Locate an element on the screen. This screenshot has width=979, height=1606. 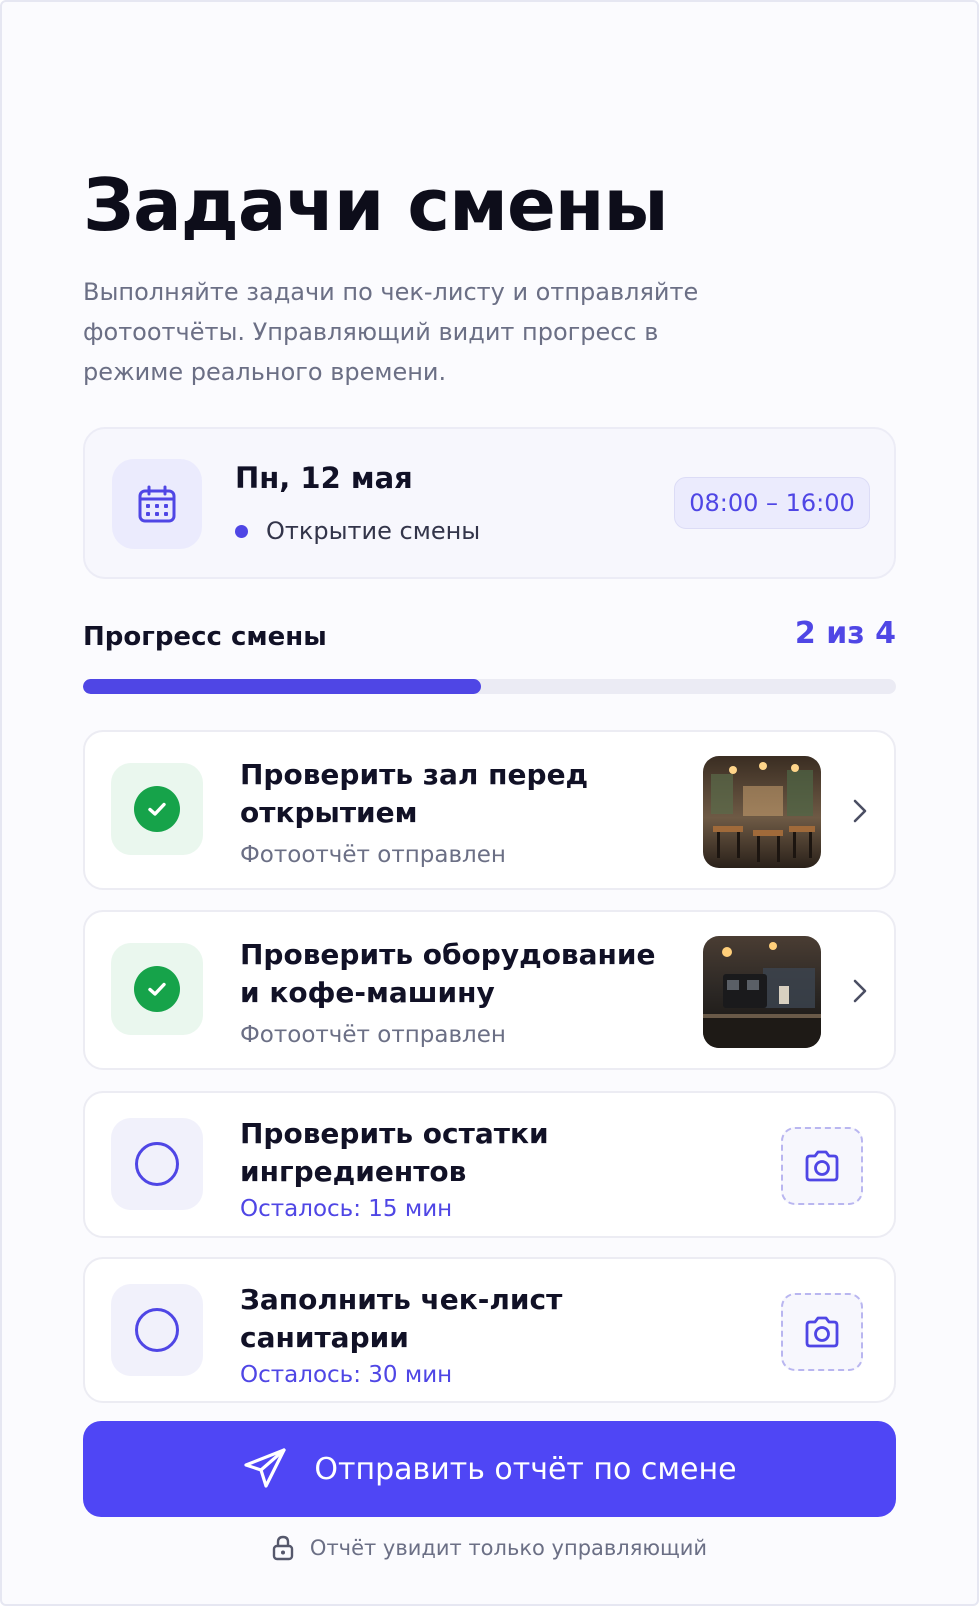
page-title: Задачи смены is located at coordinates (376, 205).